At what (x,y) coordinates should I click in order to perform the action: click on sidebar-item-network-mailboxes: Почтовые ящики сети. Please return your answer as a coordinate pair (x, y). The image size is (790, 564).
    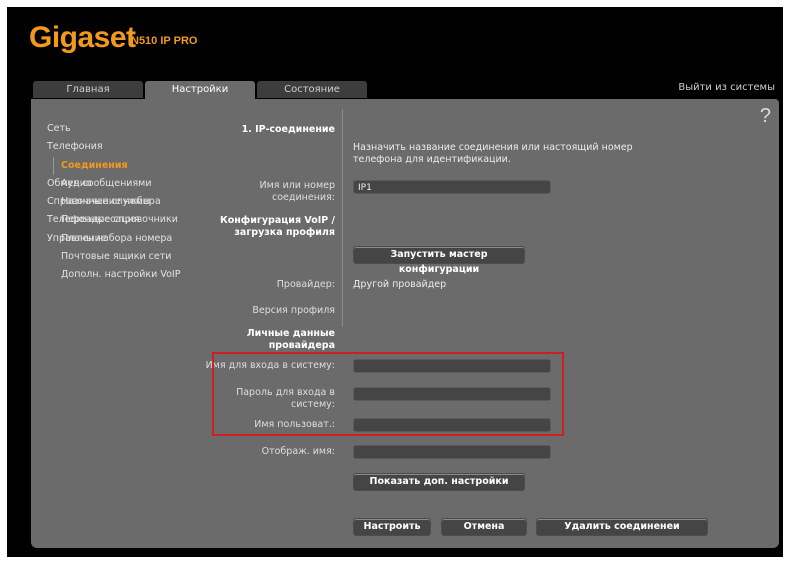
    Looking at the image, I should click on (130, 257).